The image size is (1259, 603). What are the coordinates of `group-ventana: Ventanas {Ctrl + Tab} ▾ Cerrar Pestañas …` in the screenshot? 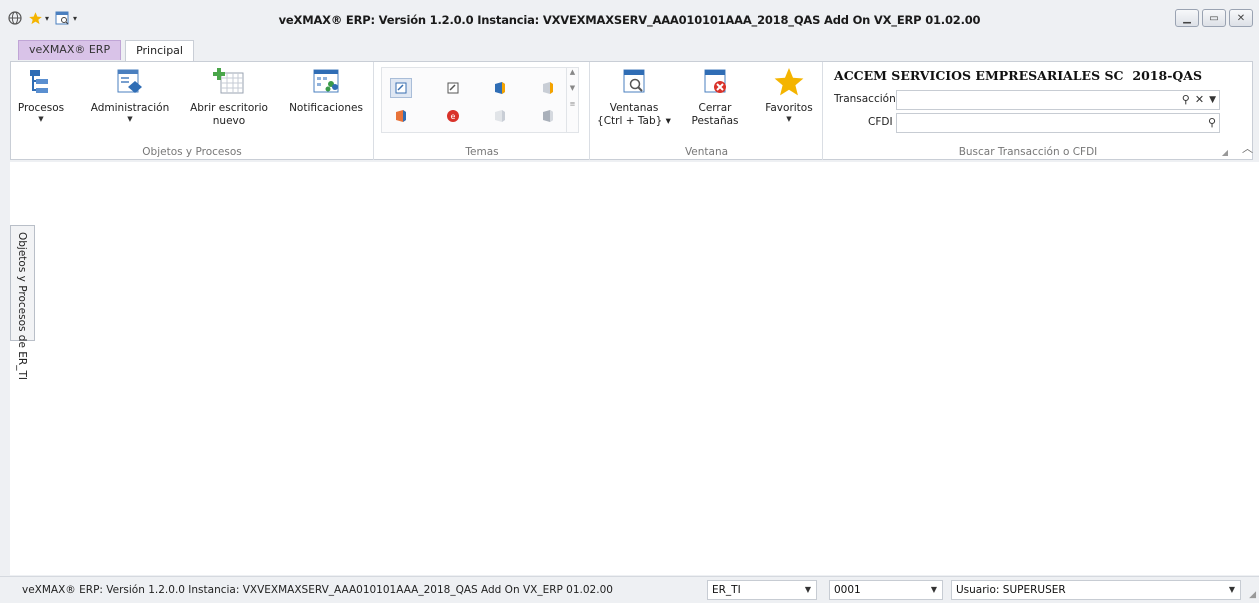 It's located at (707, 111).